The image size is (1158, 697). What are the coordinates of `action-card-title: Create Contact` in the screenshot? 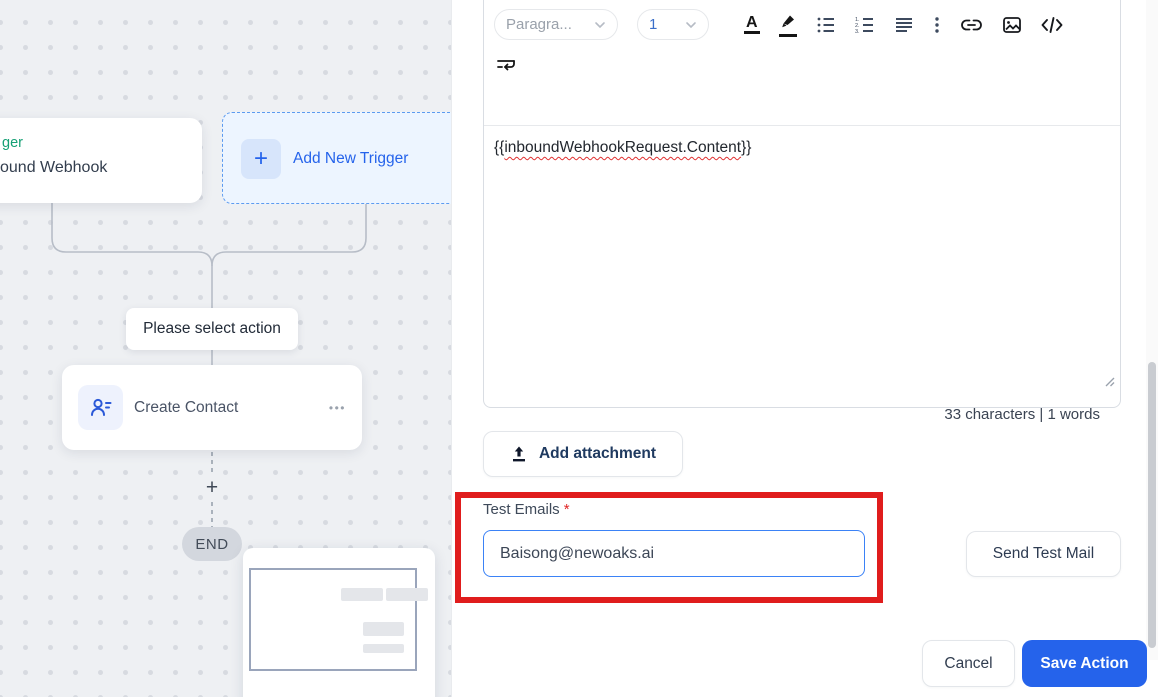 It's located at (186, 407).